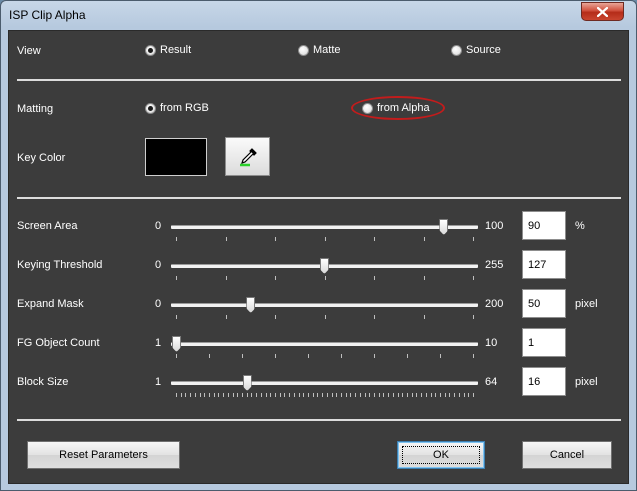 Image resolution: width=637 pixels, height=491 pixels. What do you see at coordinates (177, 108) in the screenshot?
I see `matting-from-rgb-radio: from RGB` at bounding box center [177, 108].